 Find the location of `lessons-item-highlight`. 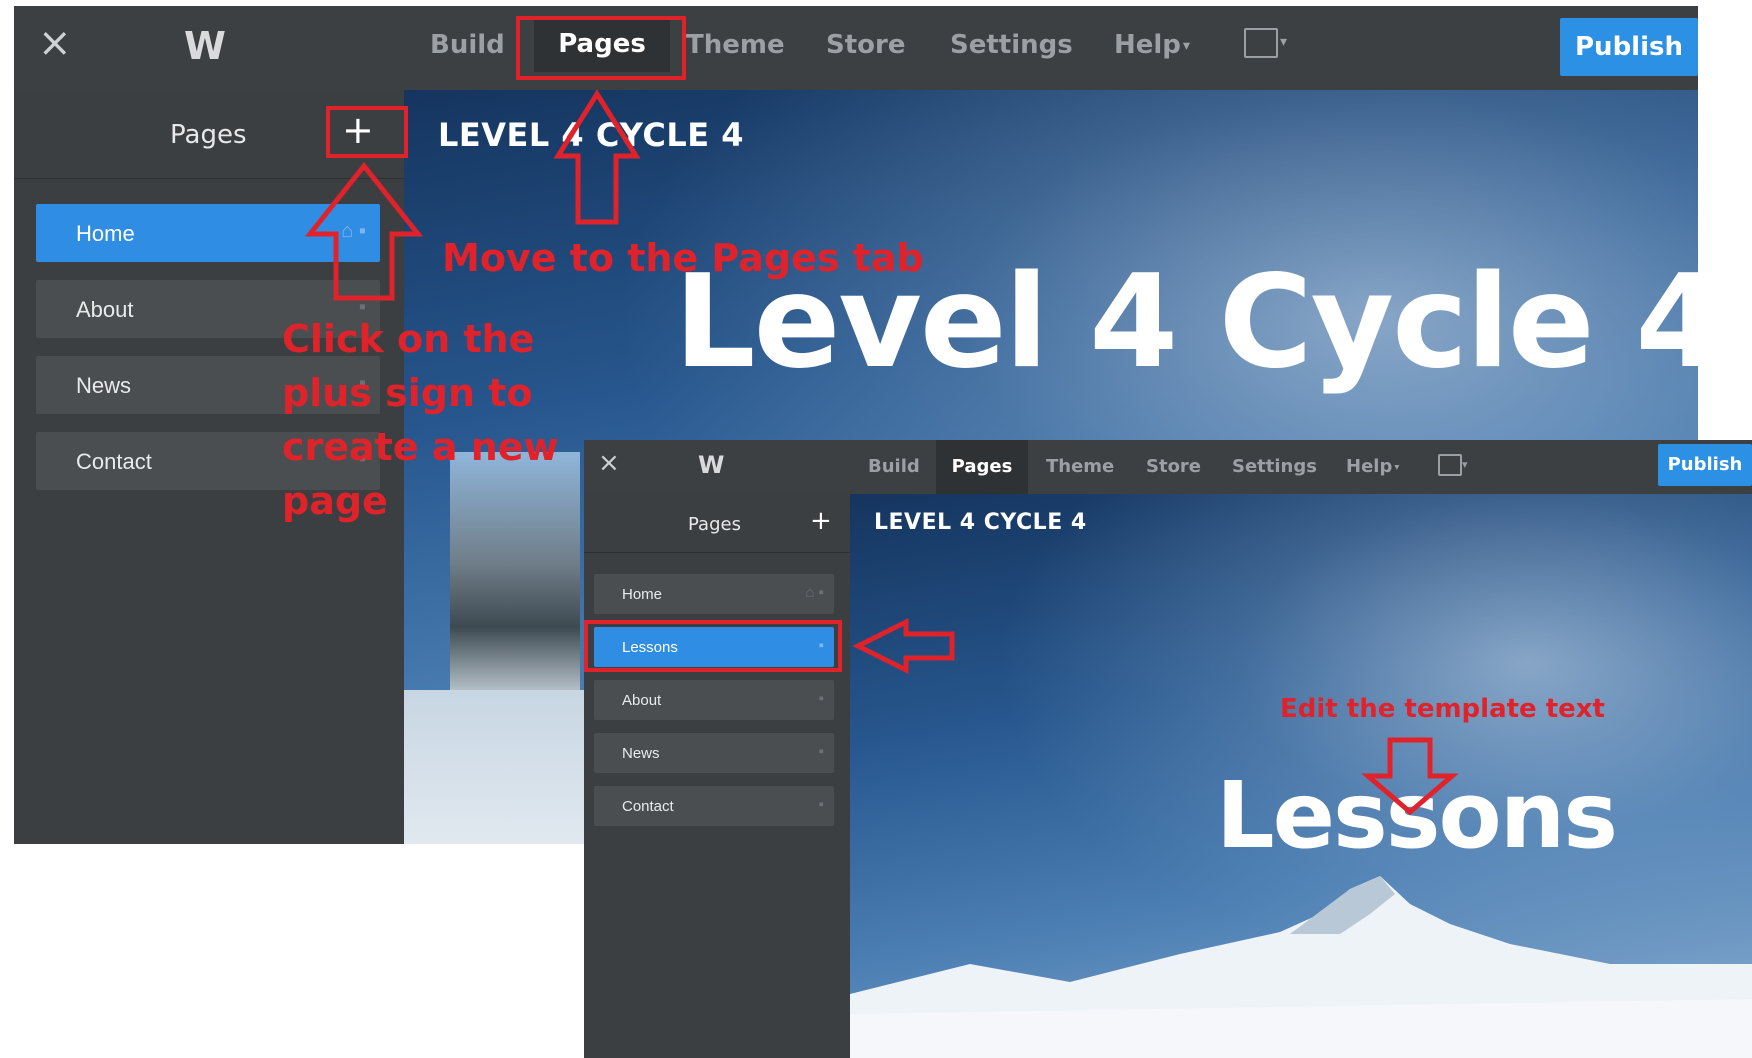

lessons-item-highlight is located at coordinates (713, 646).